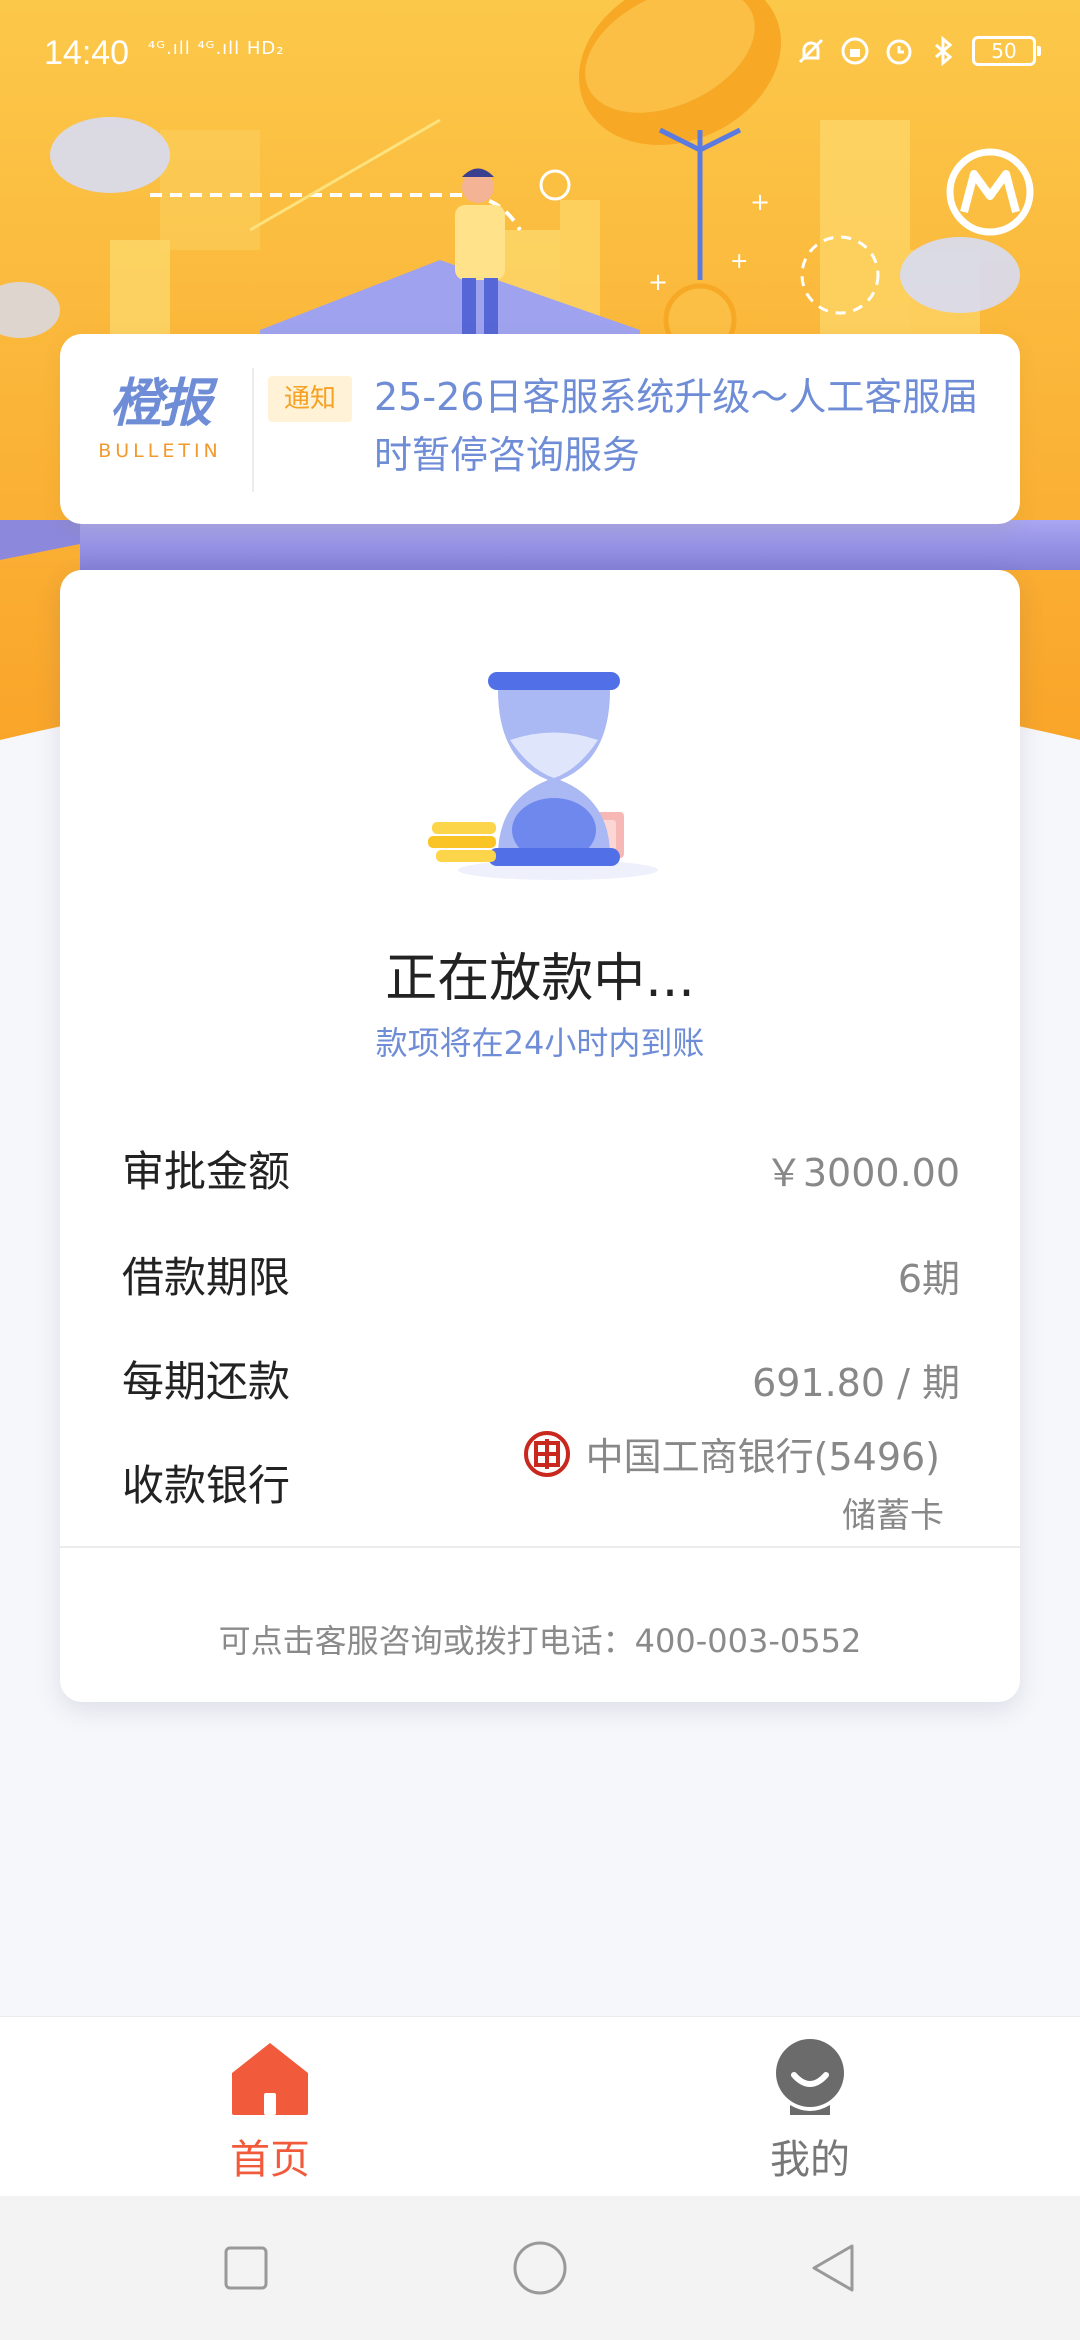 The width and height of the screenshot is (1080, 2340). What do you see at coordinates (206, 1381) in the screenshot?
I see `detail-label: 每期还款` at bounding box center [206, 1381].